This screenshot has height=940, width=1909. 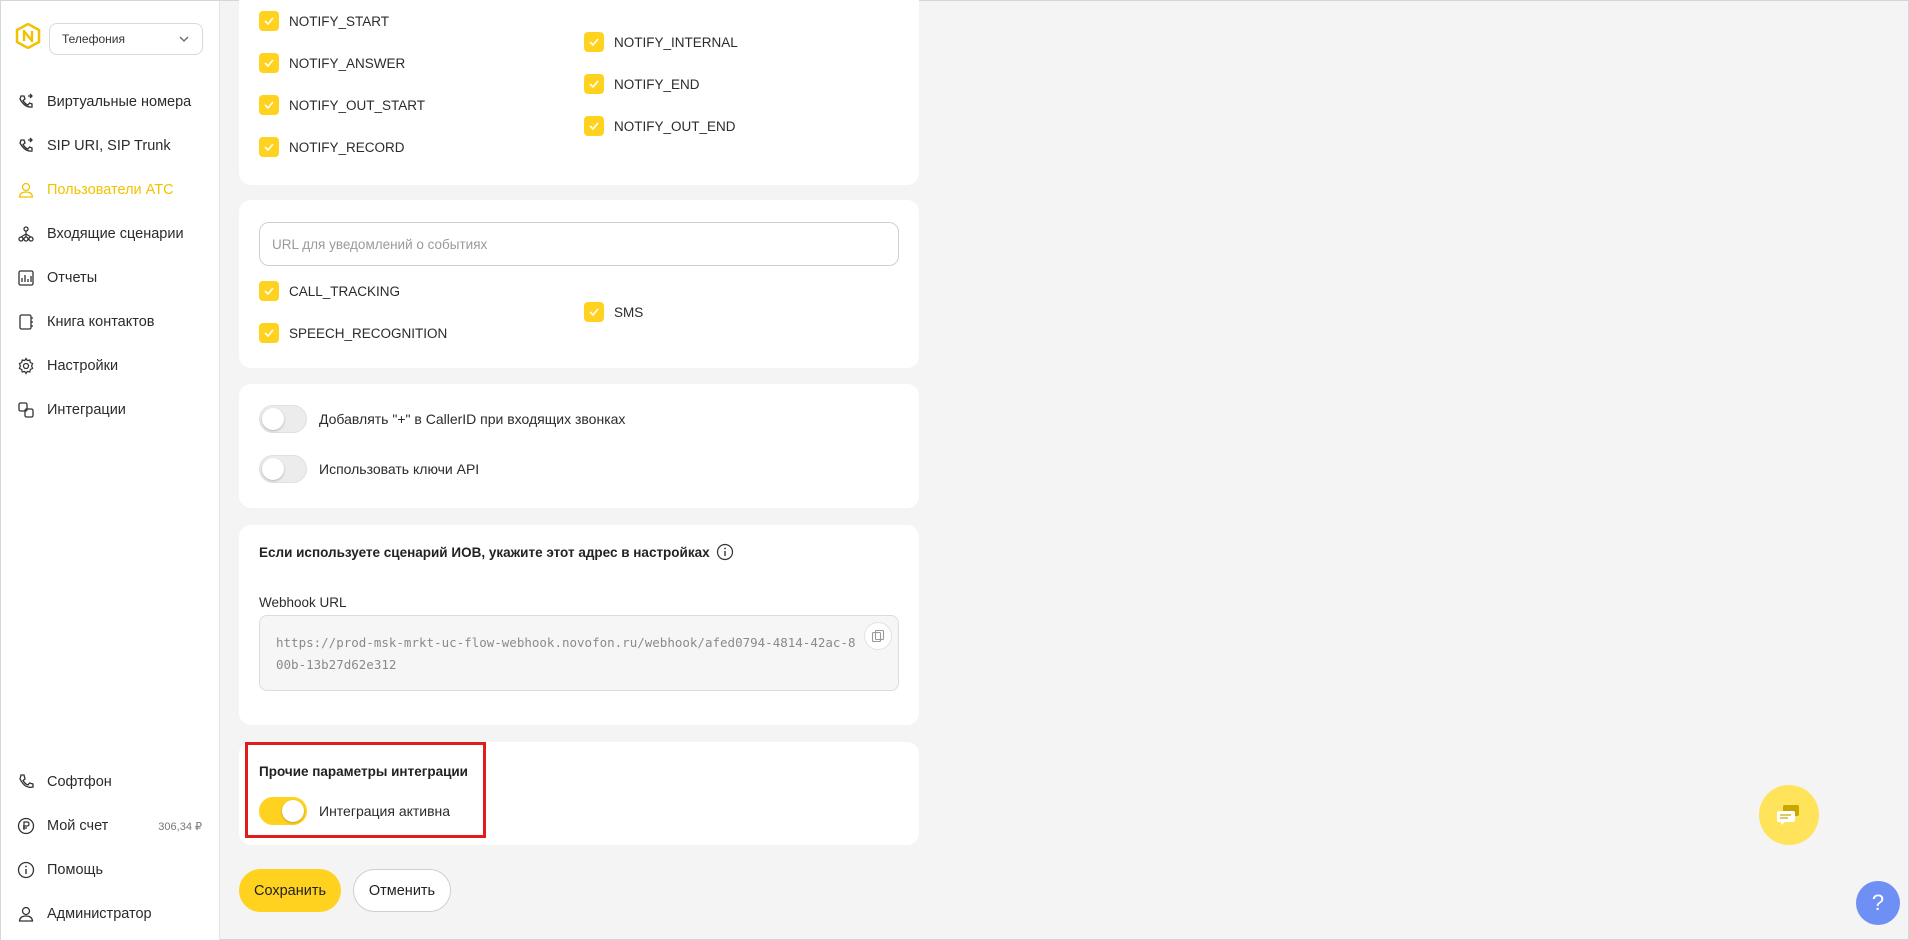 I want to click on checkbox-notify-answer: NOTIFY_ANSWER, so click(x=332, y=63).